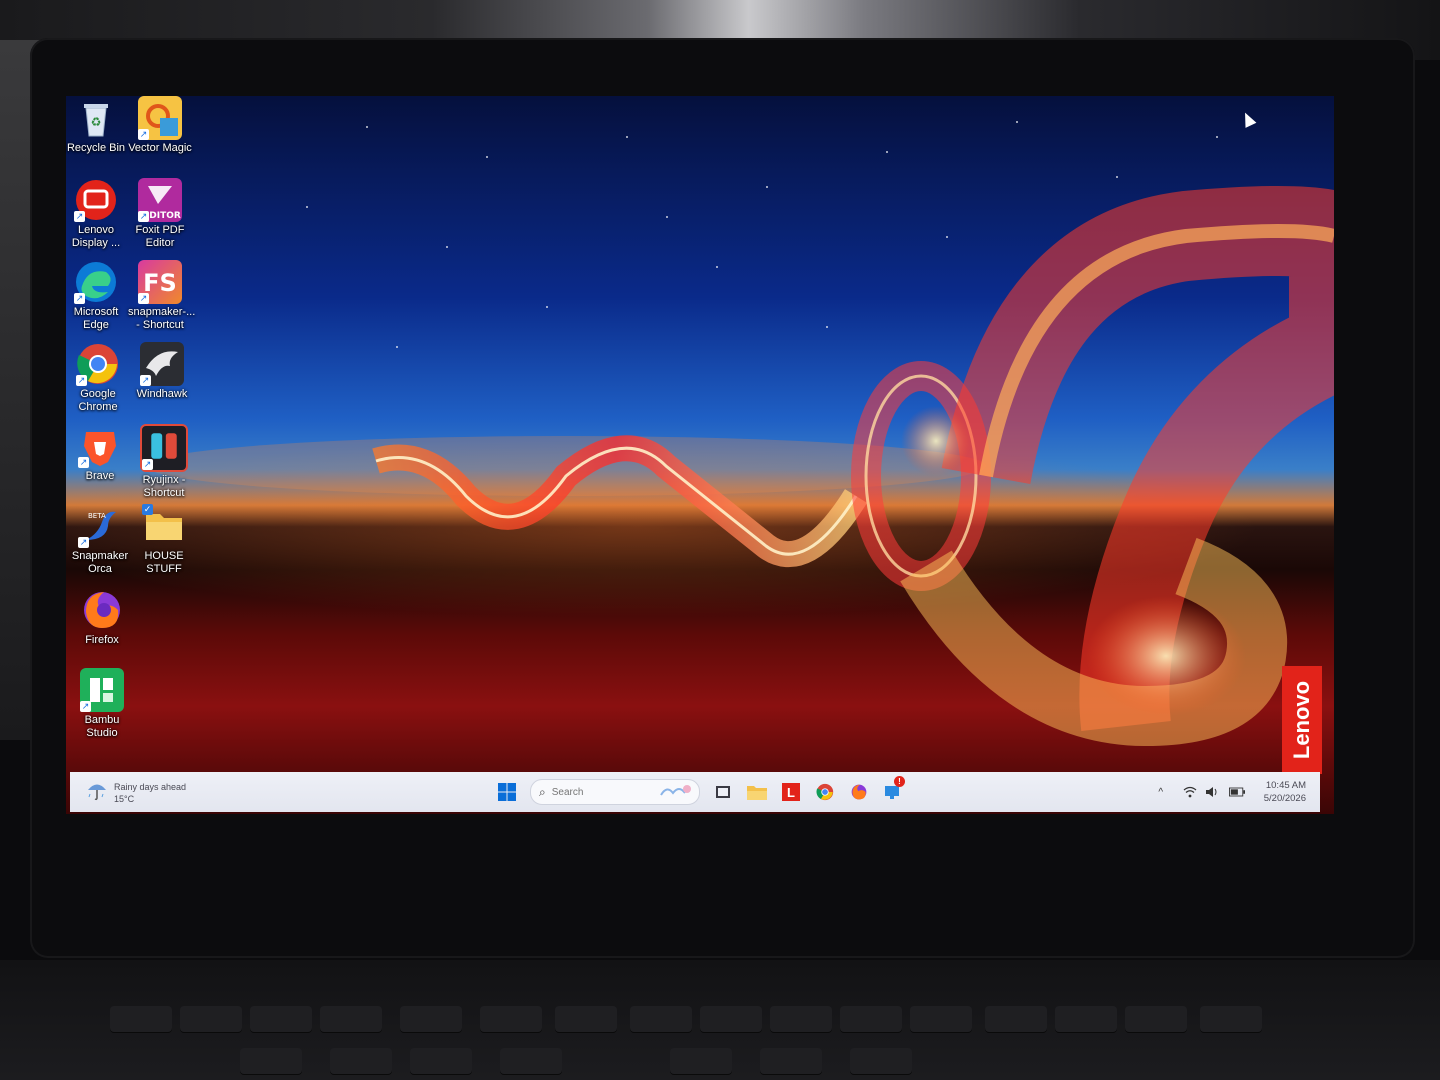 This screenshot has height=1080, width=1440. I want to click on taskbar: Rainy days ahead 15°C ⌕ L, so click(695, 792).